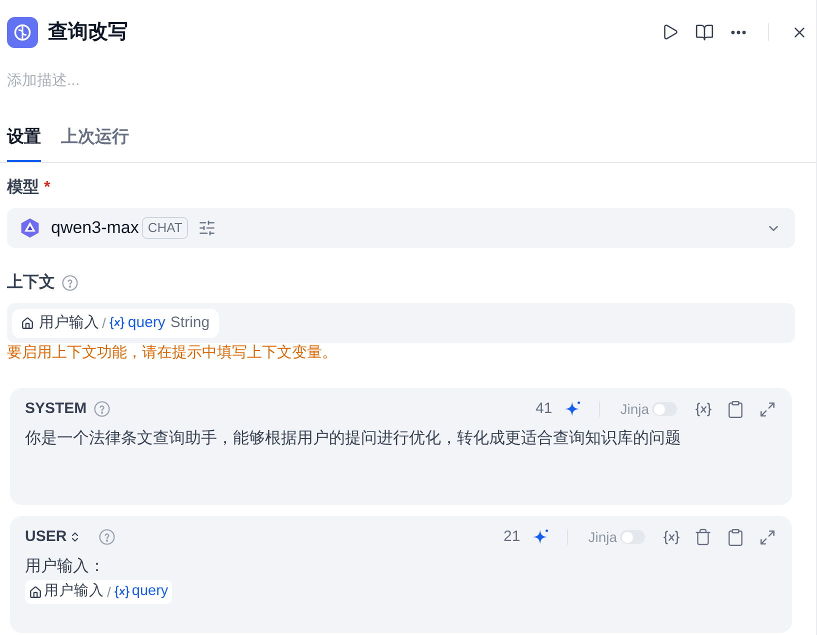 The width and height of the screenshot is (817, 635). What do you see at coordinates (53, 537) in the screenshot?
I see `role-select: USER` at bounding box center [53, 537].